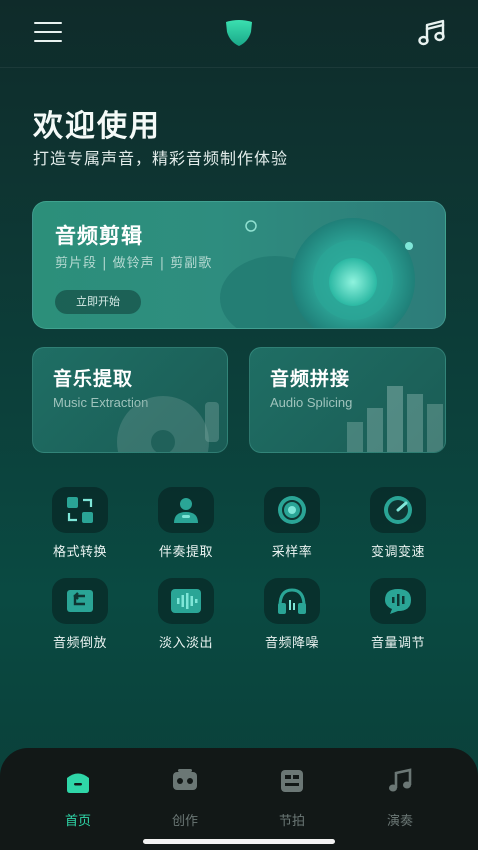  What do you see at coordinates (310, 379) in the screenshot?
I see `card-title: 音频拼接` at bounding box center [310, 379].